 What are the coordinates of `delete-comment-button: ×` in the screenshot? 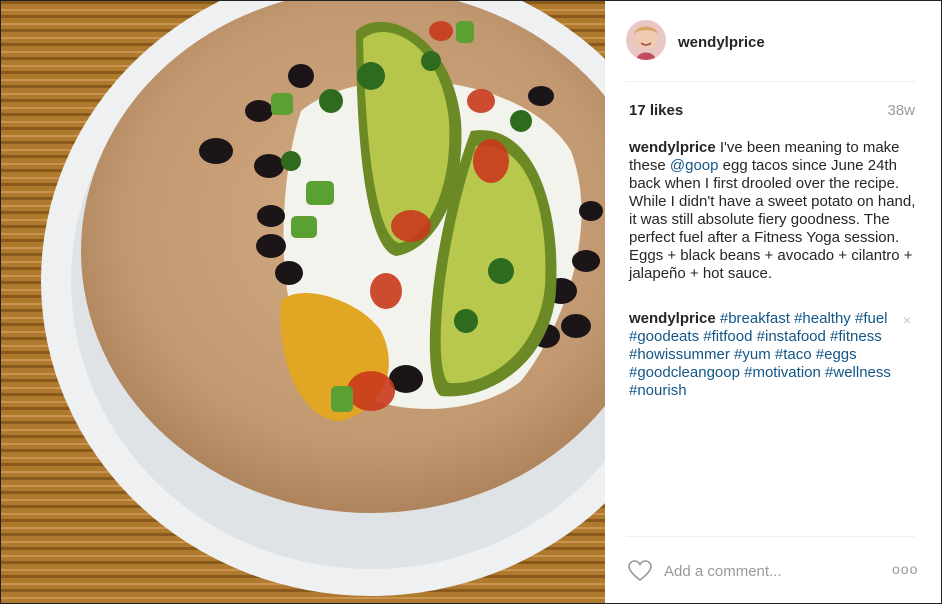 It's located at (907, 320).